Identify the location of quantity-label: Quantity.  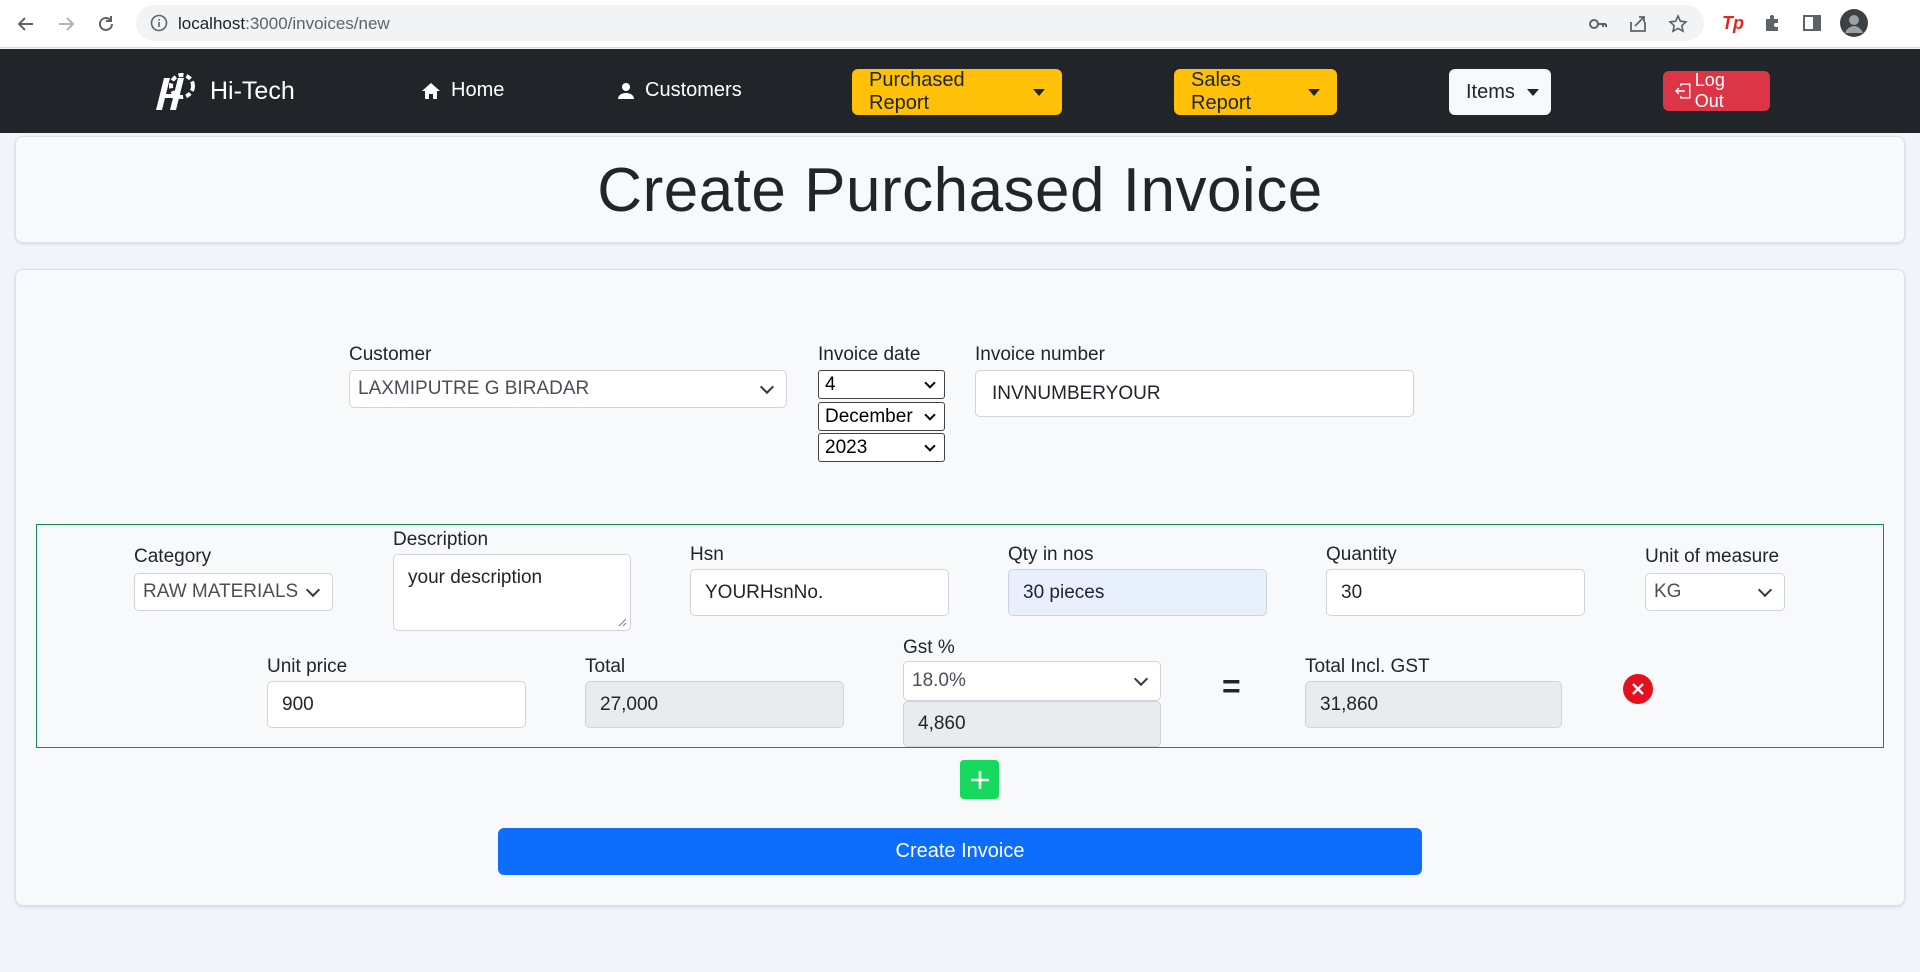
(1361, 554).